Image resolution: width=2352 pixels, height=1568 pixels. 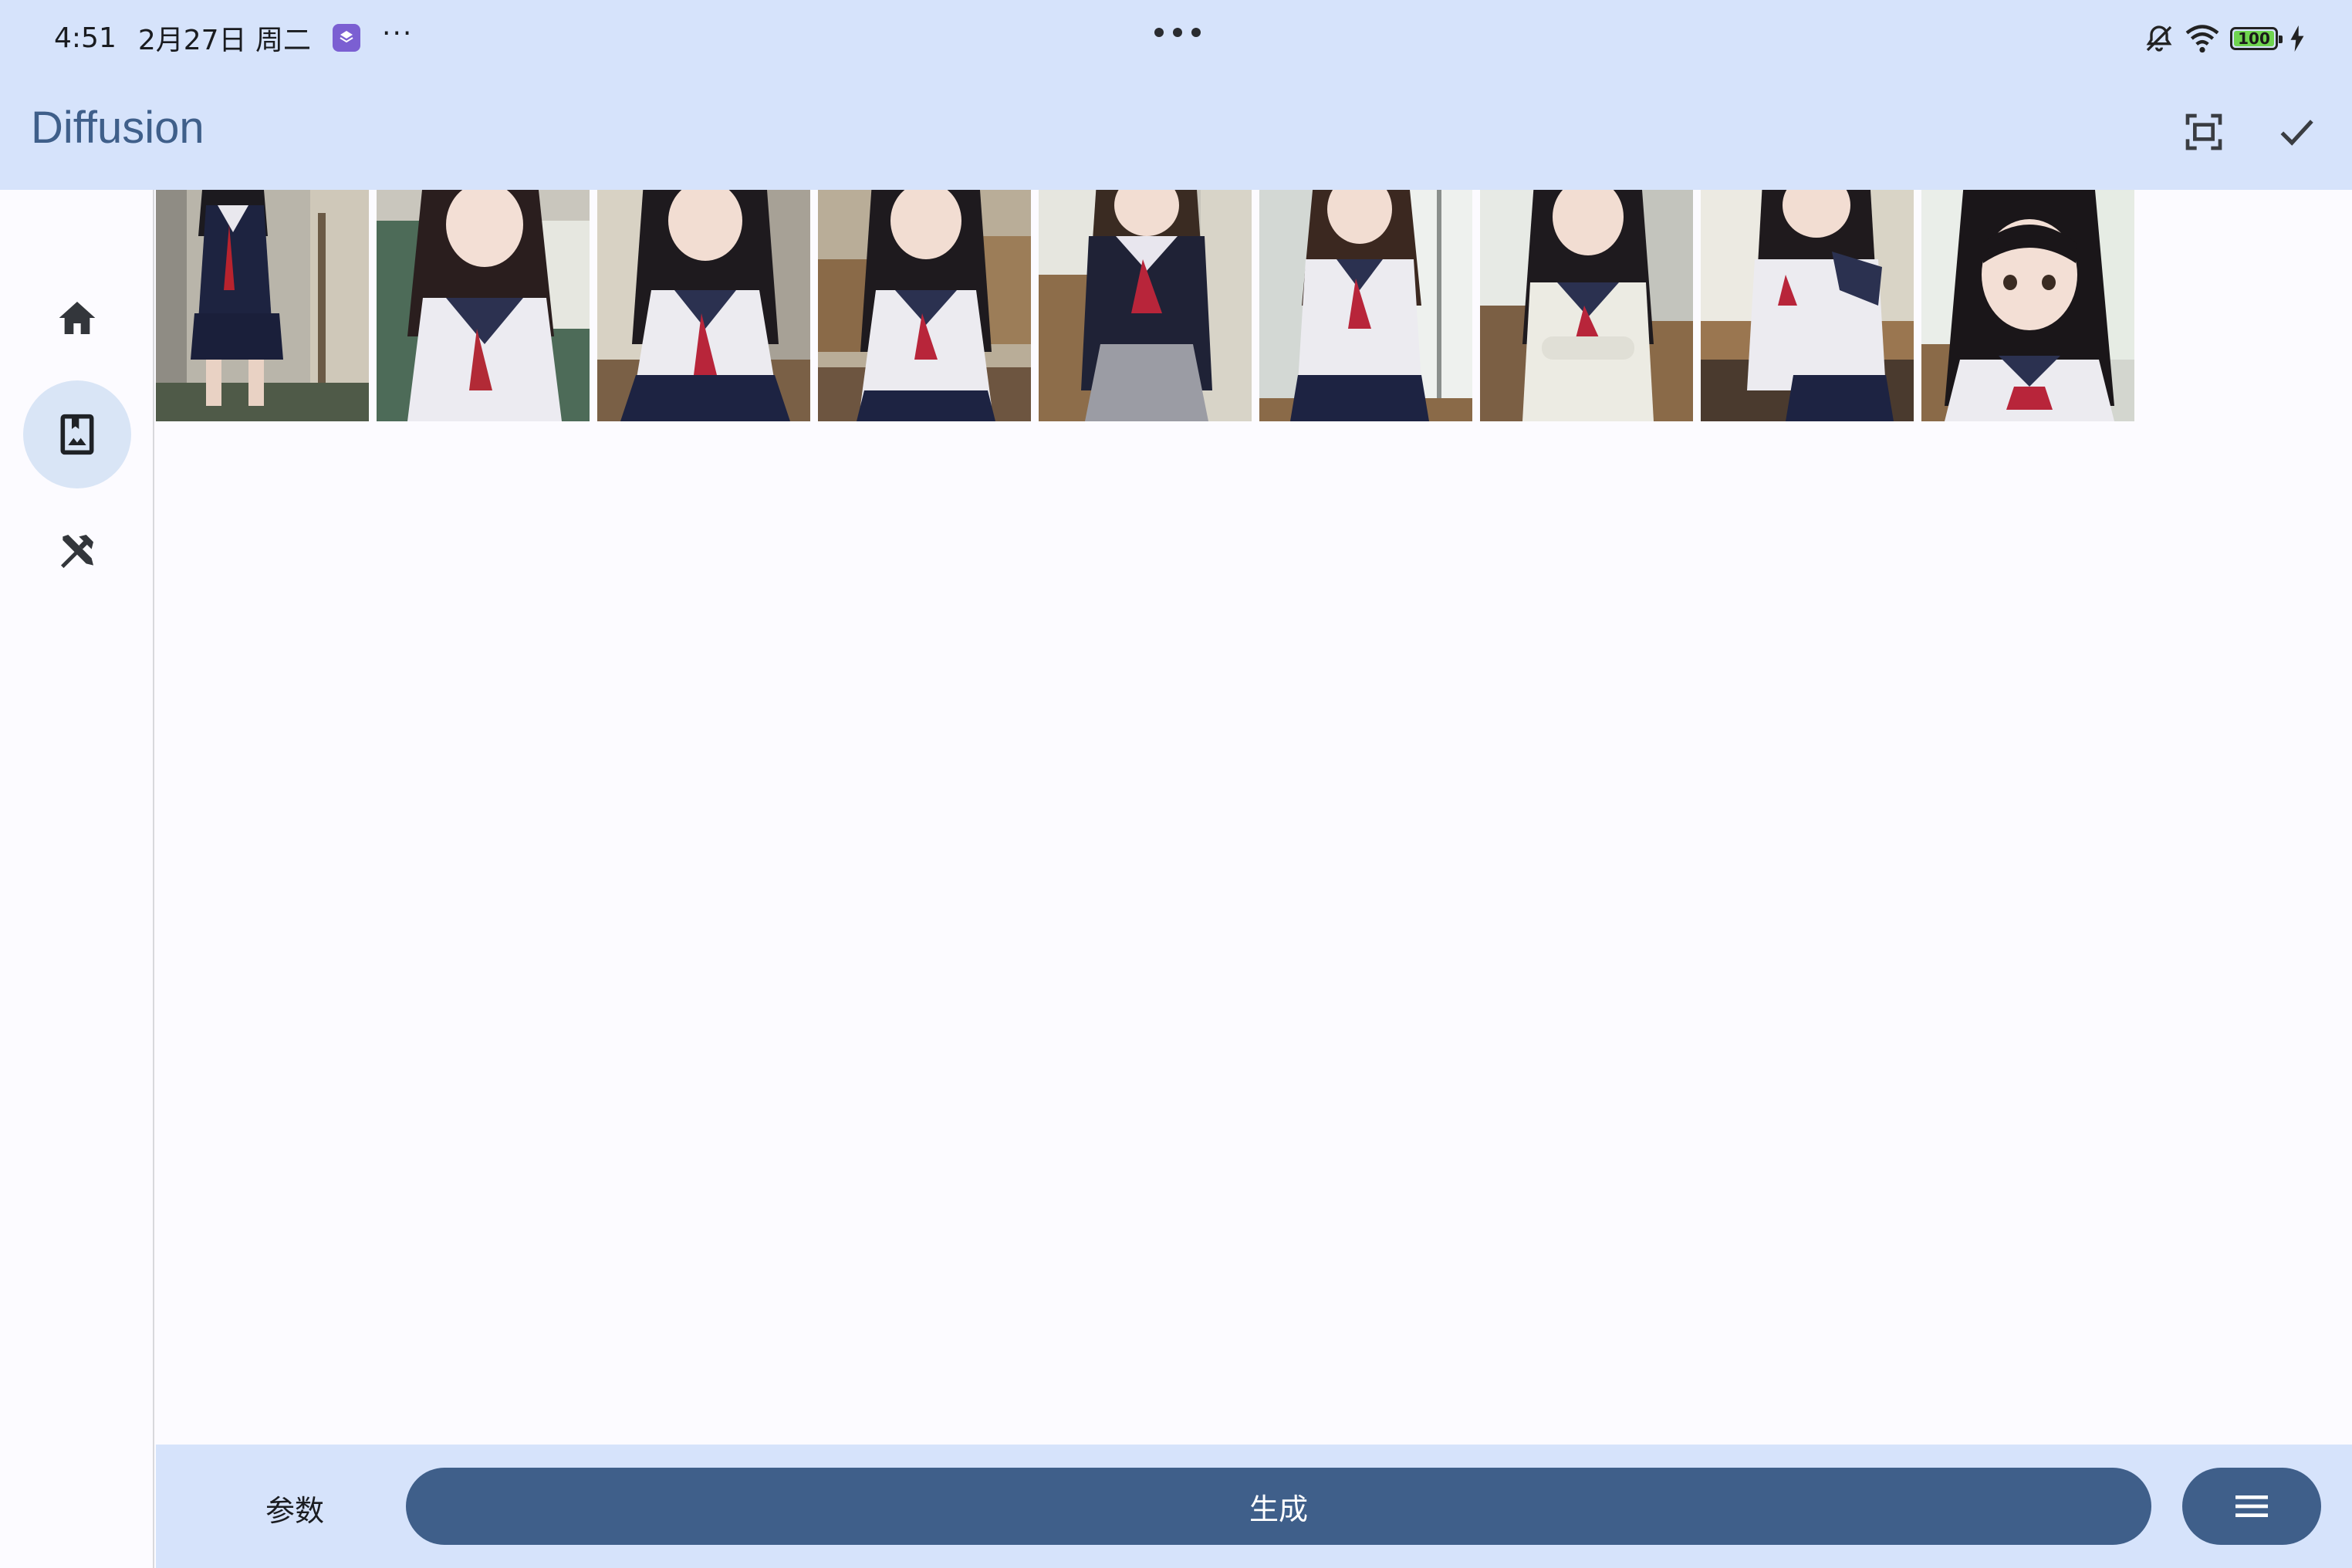 I want to click on nav-tools, so click(x=77, y=551).